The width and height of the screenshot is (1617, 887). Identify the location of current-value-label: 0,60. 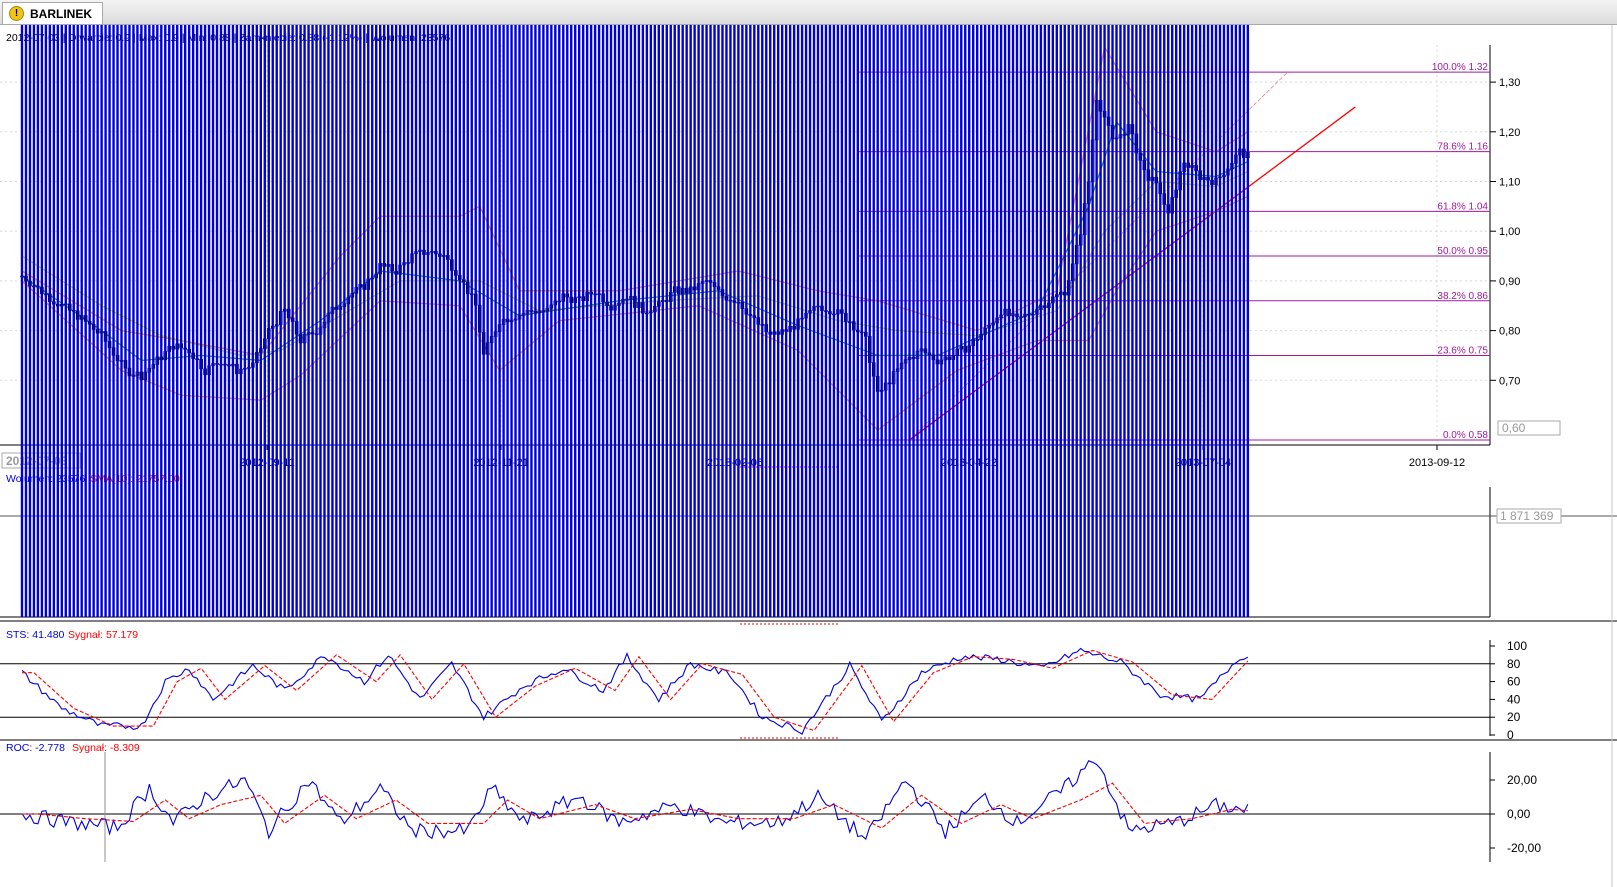
(1514, 428).